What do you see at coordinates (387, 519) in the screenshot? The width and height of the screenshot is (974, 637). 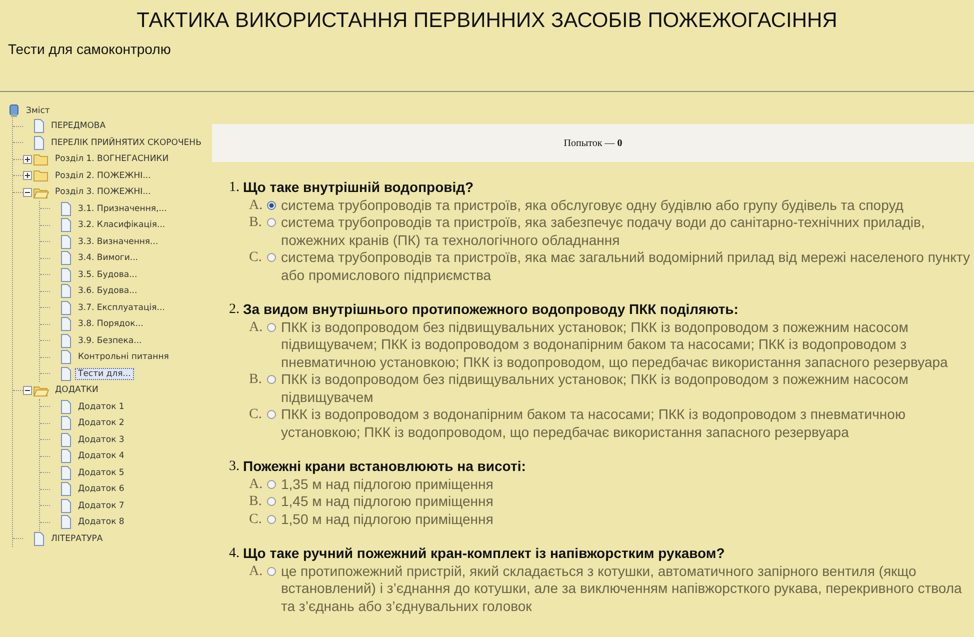 I see `answer-text: 1,50 м над підлогою приміщення` at bounding box center [387, 519].